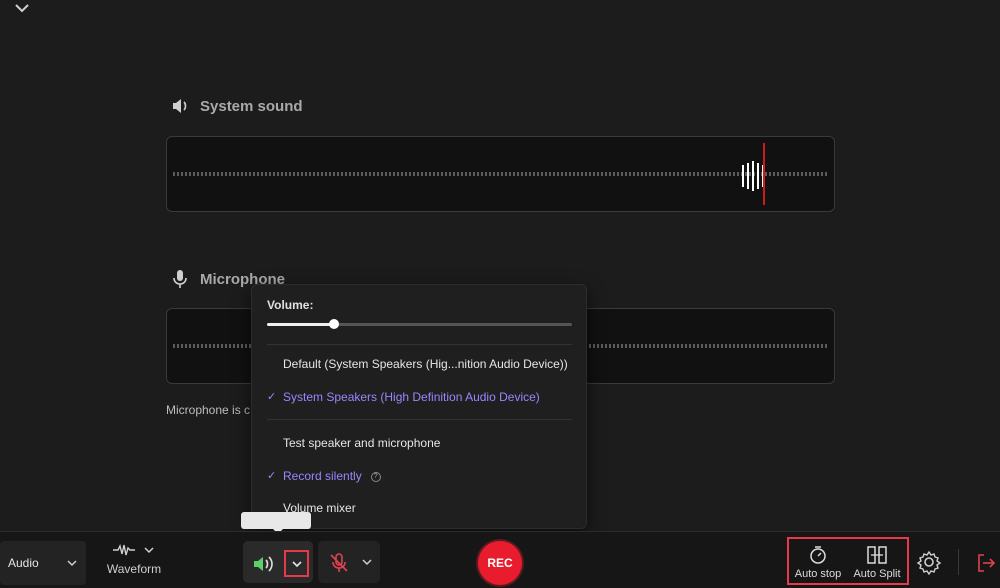 The height and width of the screenshot is (588, 1000). What do you see at coordinates (276, 523) in the screenshot?
I see `tooltip` at bounding box center [276, 523].